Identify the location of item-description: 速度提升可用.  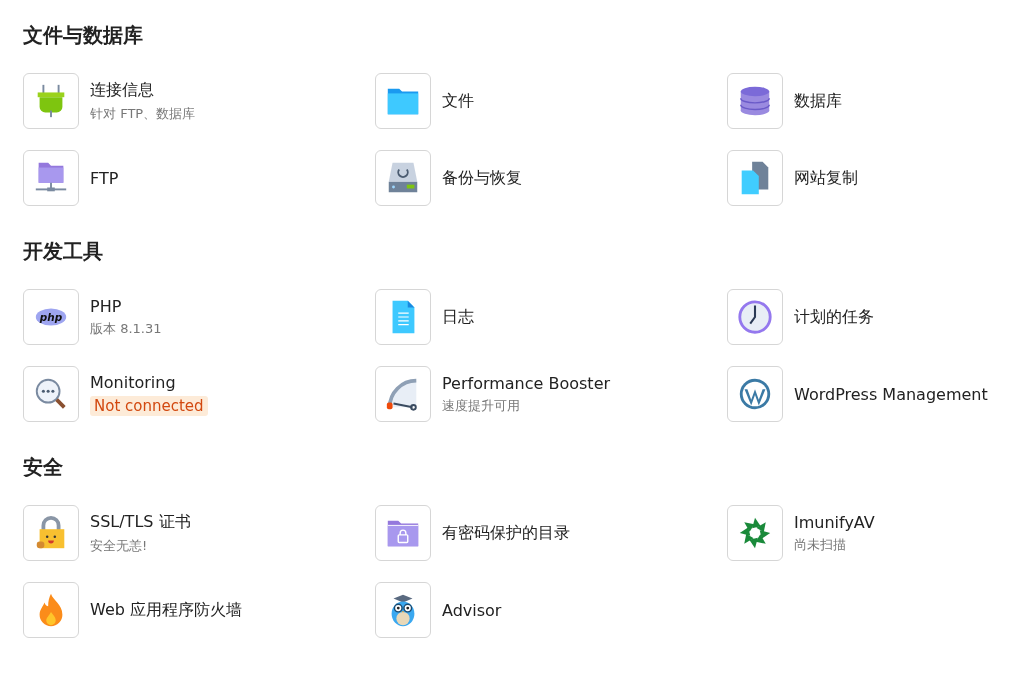
(481, 405).